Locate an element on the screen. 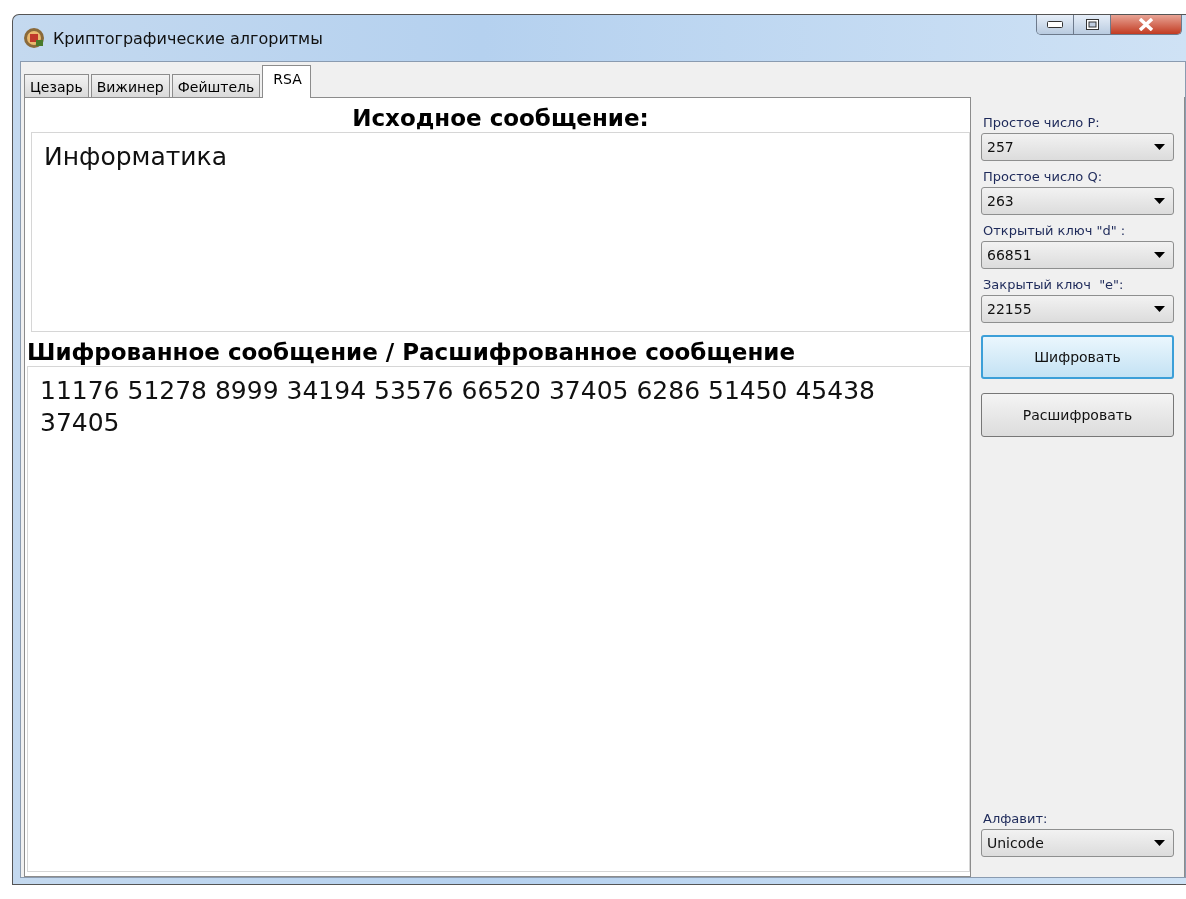 The image size is (1186, 899). field-label: Закрытый ключ "e": is located at coordinates (1054, 284).